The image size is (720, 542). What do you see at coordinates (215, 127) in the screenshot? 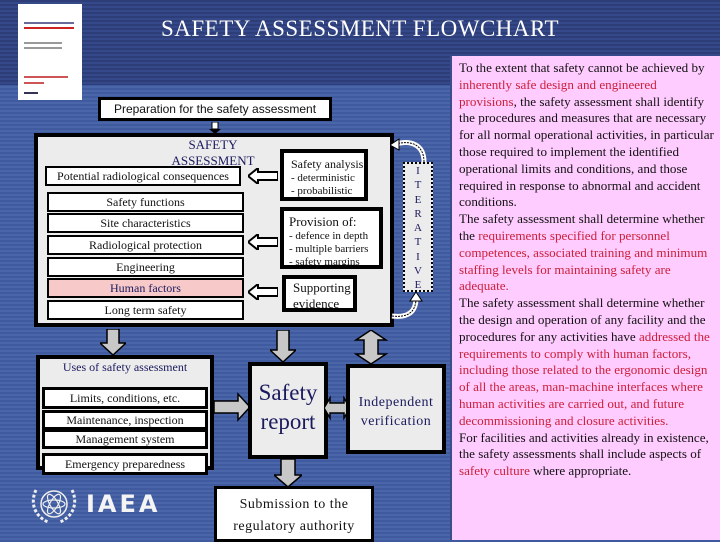
I see `arrow-prep-to-assessment` at bounding box center [215, 127].